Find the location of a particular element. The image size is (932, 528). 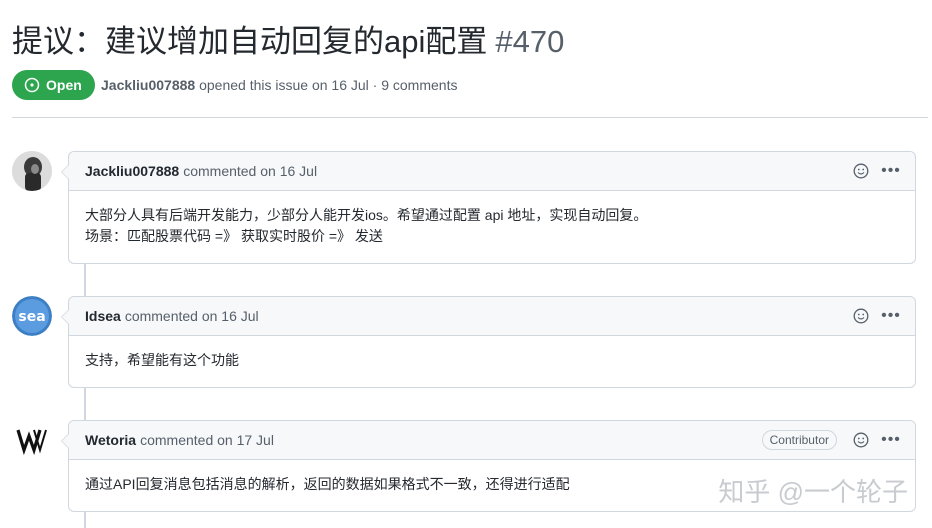

comment-timestamp: commented on 17 Jul is located at coordinates (207, 440).